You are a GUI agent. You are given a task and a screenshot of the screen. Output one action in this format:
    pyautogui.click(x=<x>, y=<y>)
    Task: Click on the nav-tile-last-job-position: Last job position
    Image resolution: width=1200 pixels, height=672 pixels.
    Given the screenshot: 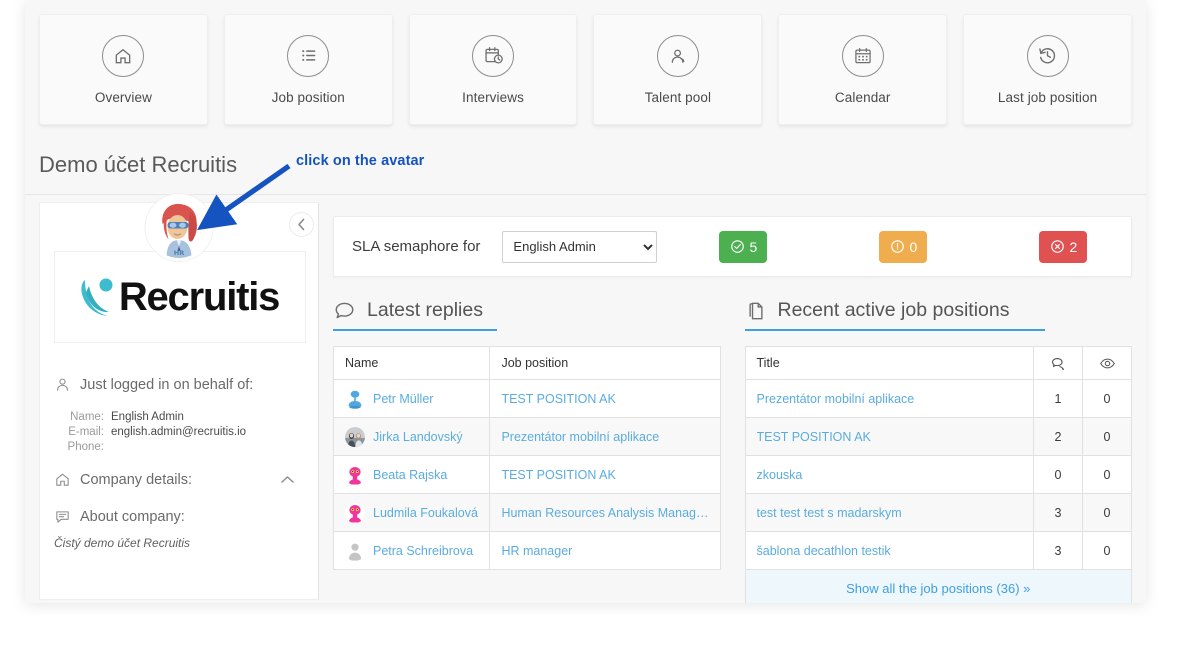 What is the action you would take?
    pyautogui.click(x=1047, y=69)
    